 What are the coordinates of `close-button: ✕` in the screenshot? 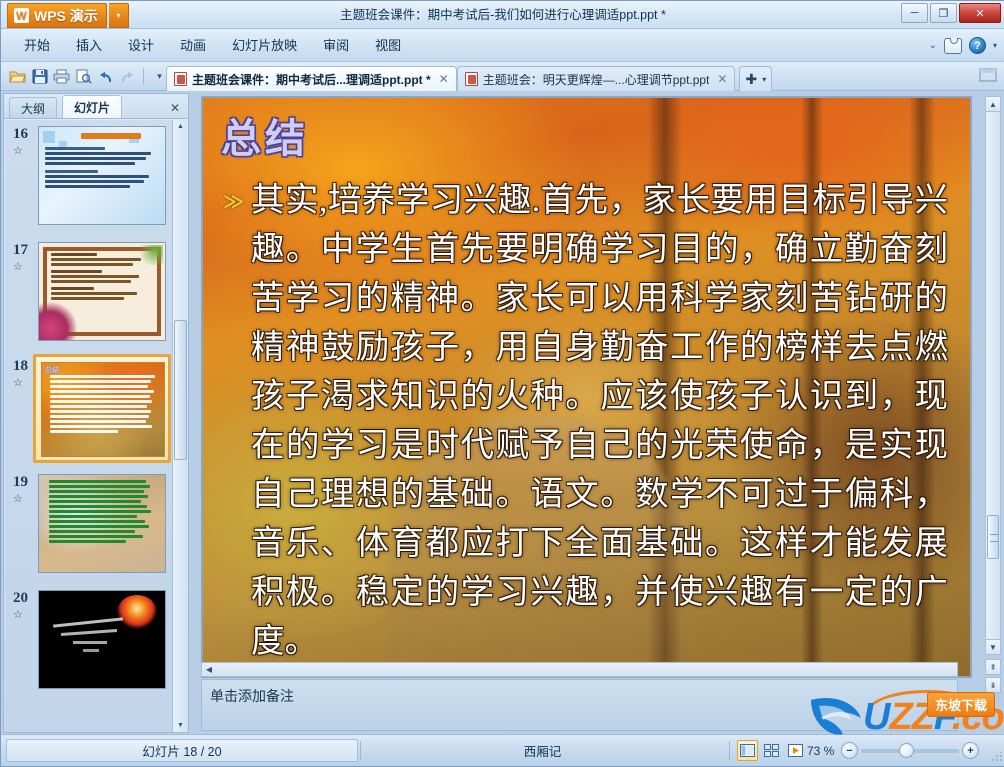 It's located at (980, 13).